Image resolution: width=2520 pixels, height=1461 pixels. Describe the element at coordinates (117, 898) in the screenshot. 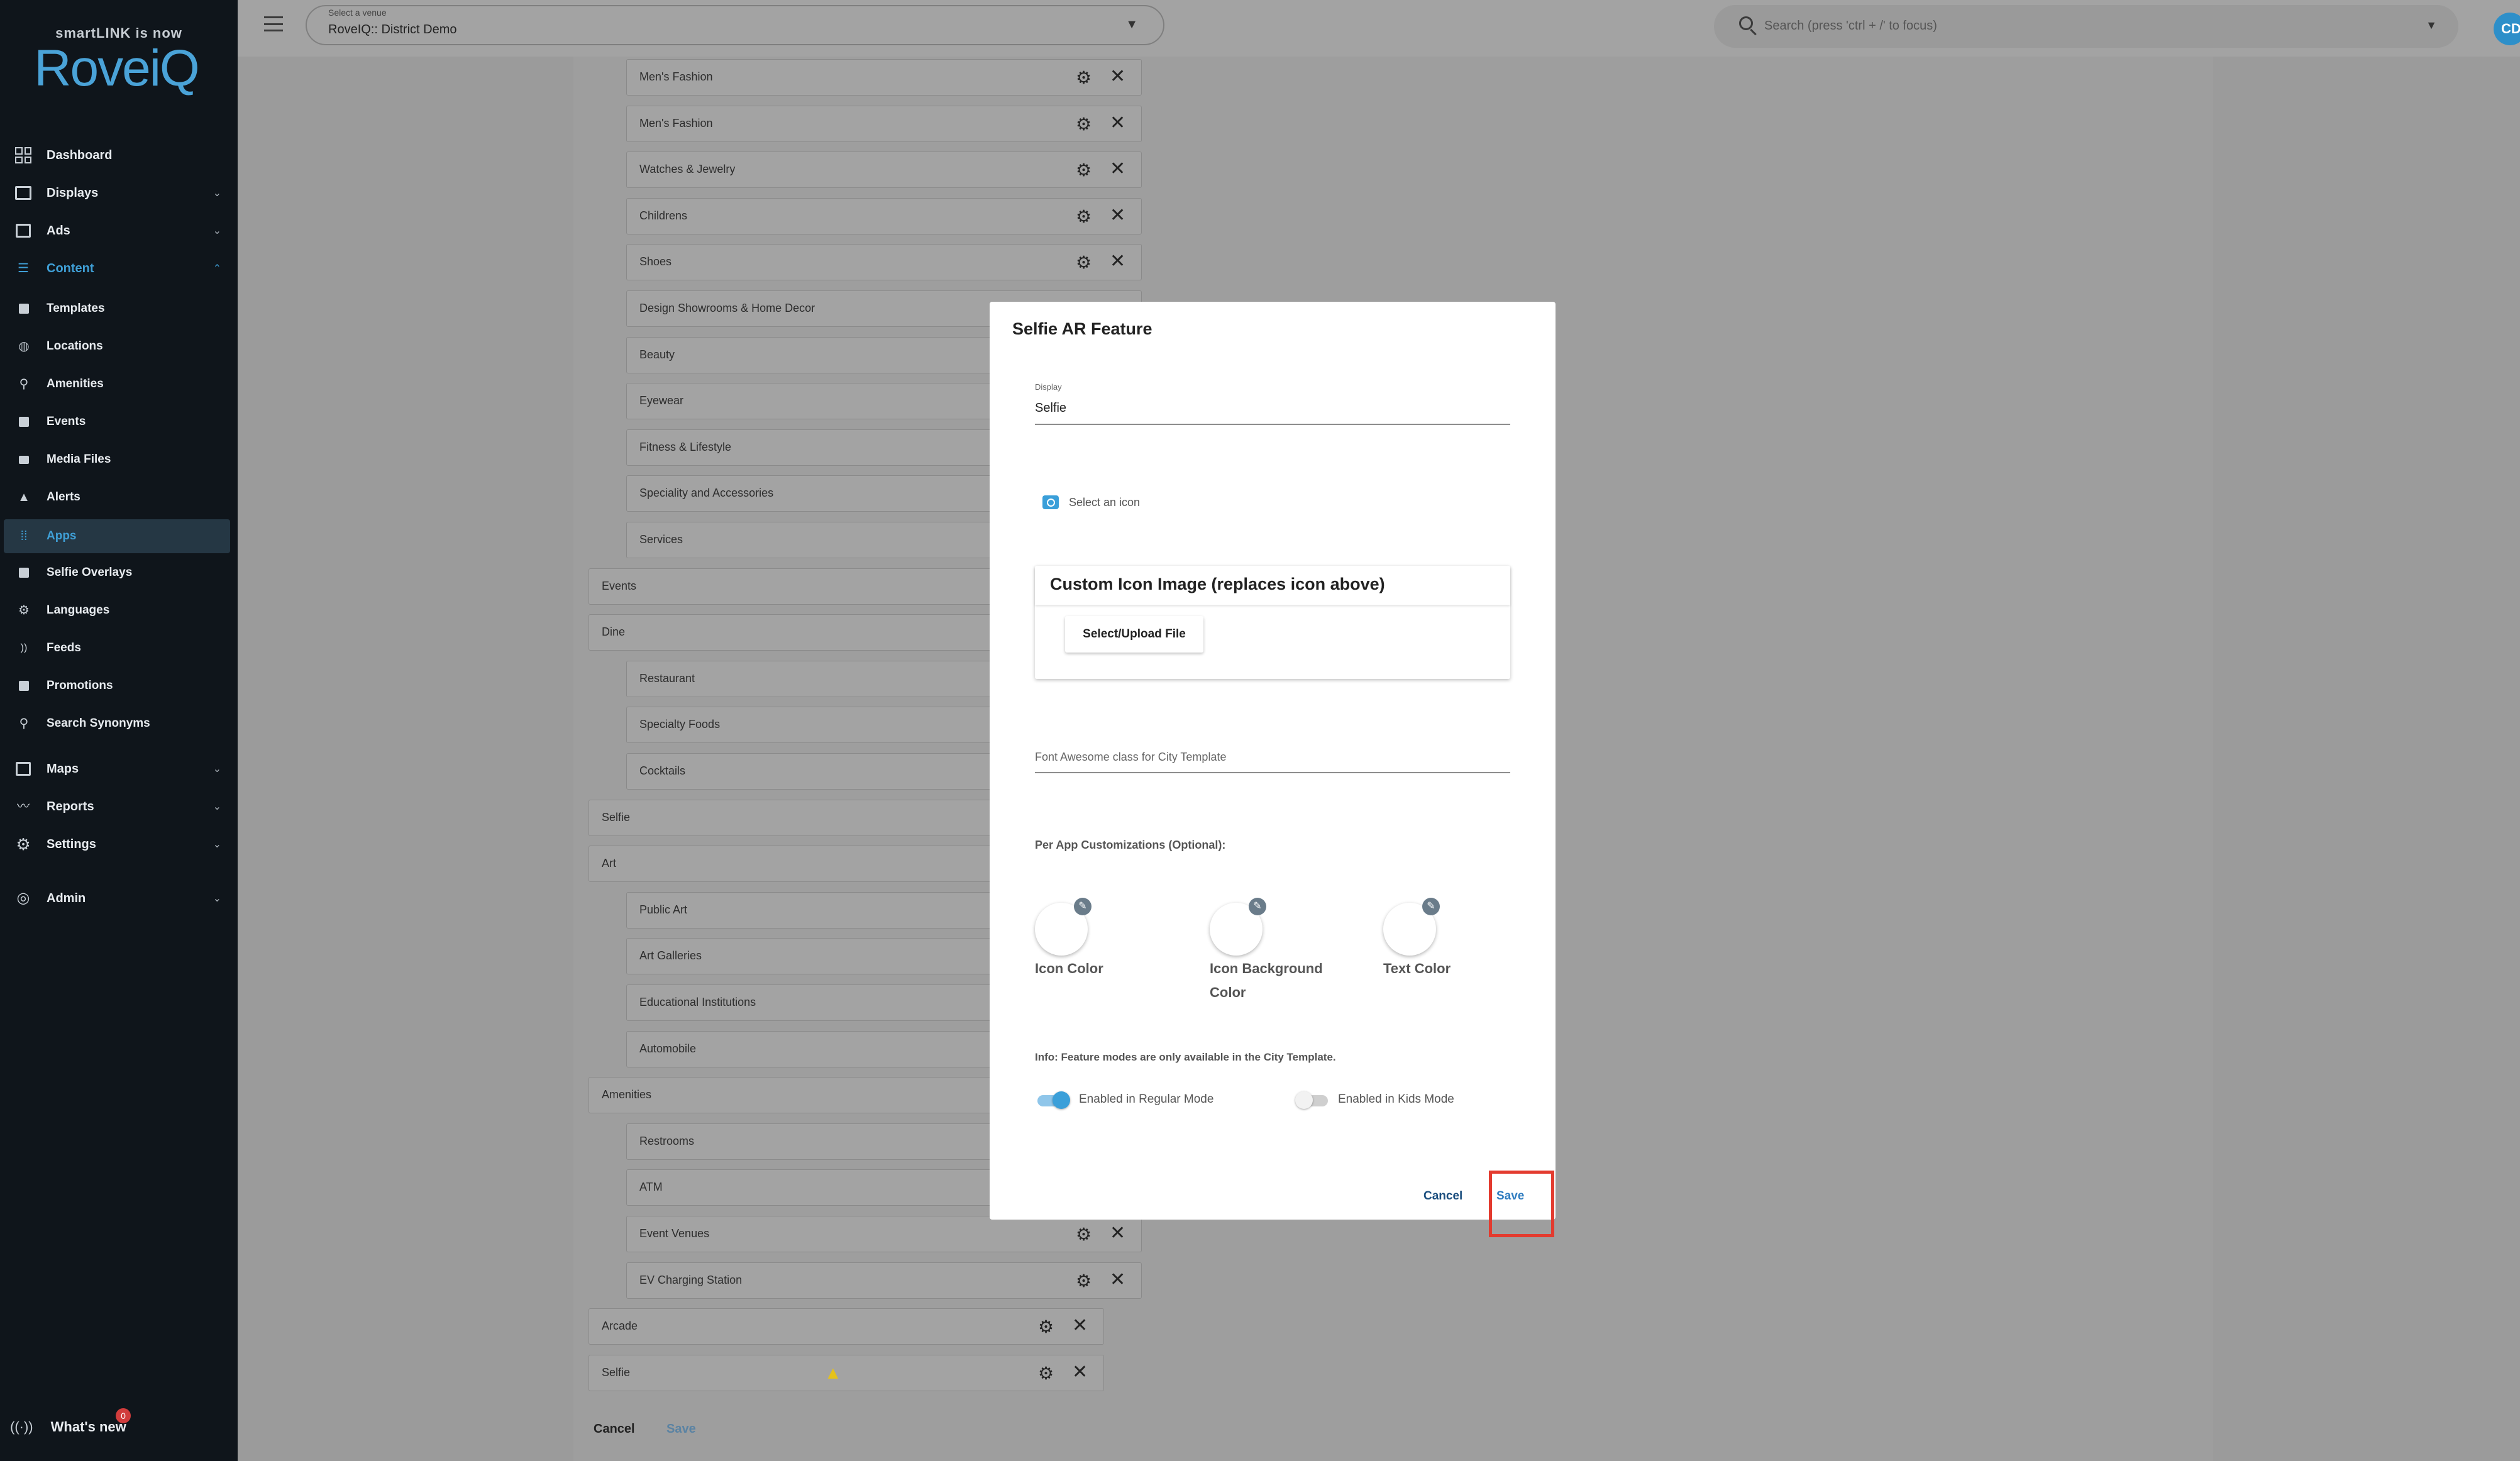

I see `sidebar-item-admin: ◎ Admin ⌄` at that location.